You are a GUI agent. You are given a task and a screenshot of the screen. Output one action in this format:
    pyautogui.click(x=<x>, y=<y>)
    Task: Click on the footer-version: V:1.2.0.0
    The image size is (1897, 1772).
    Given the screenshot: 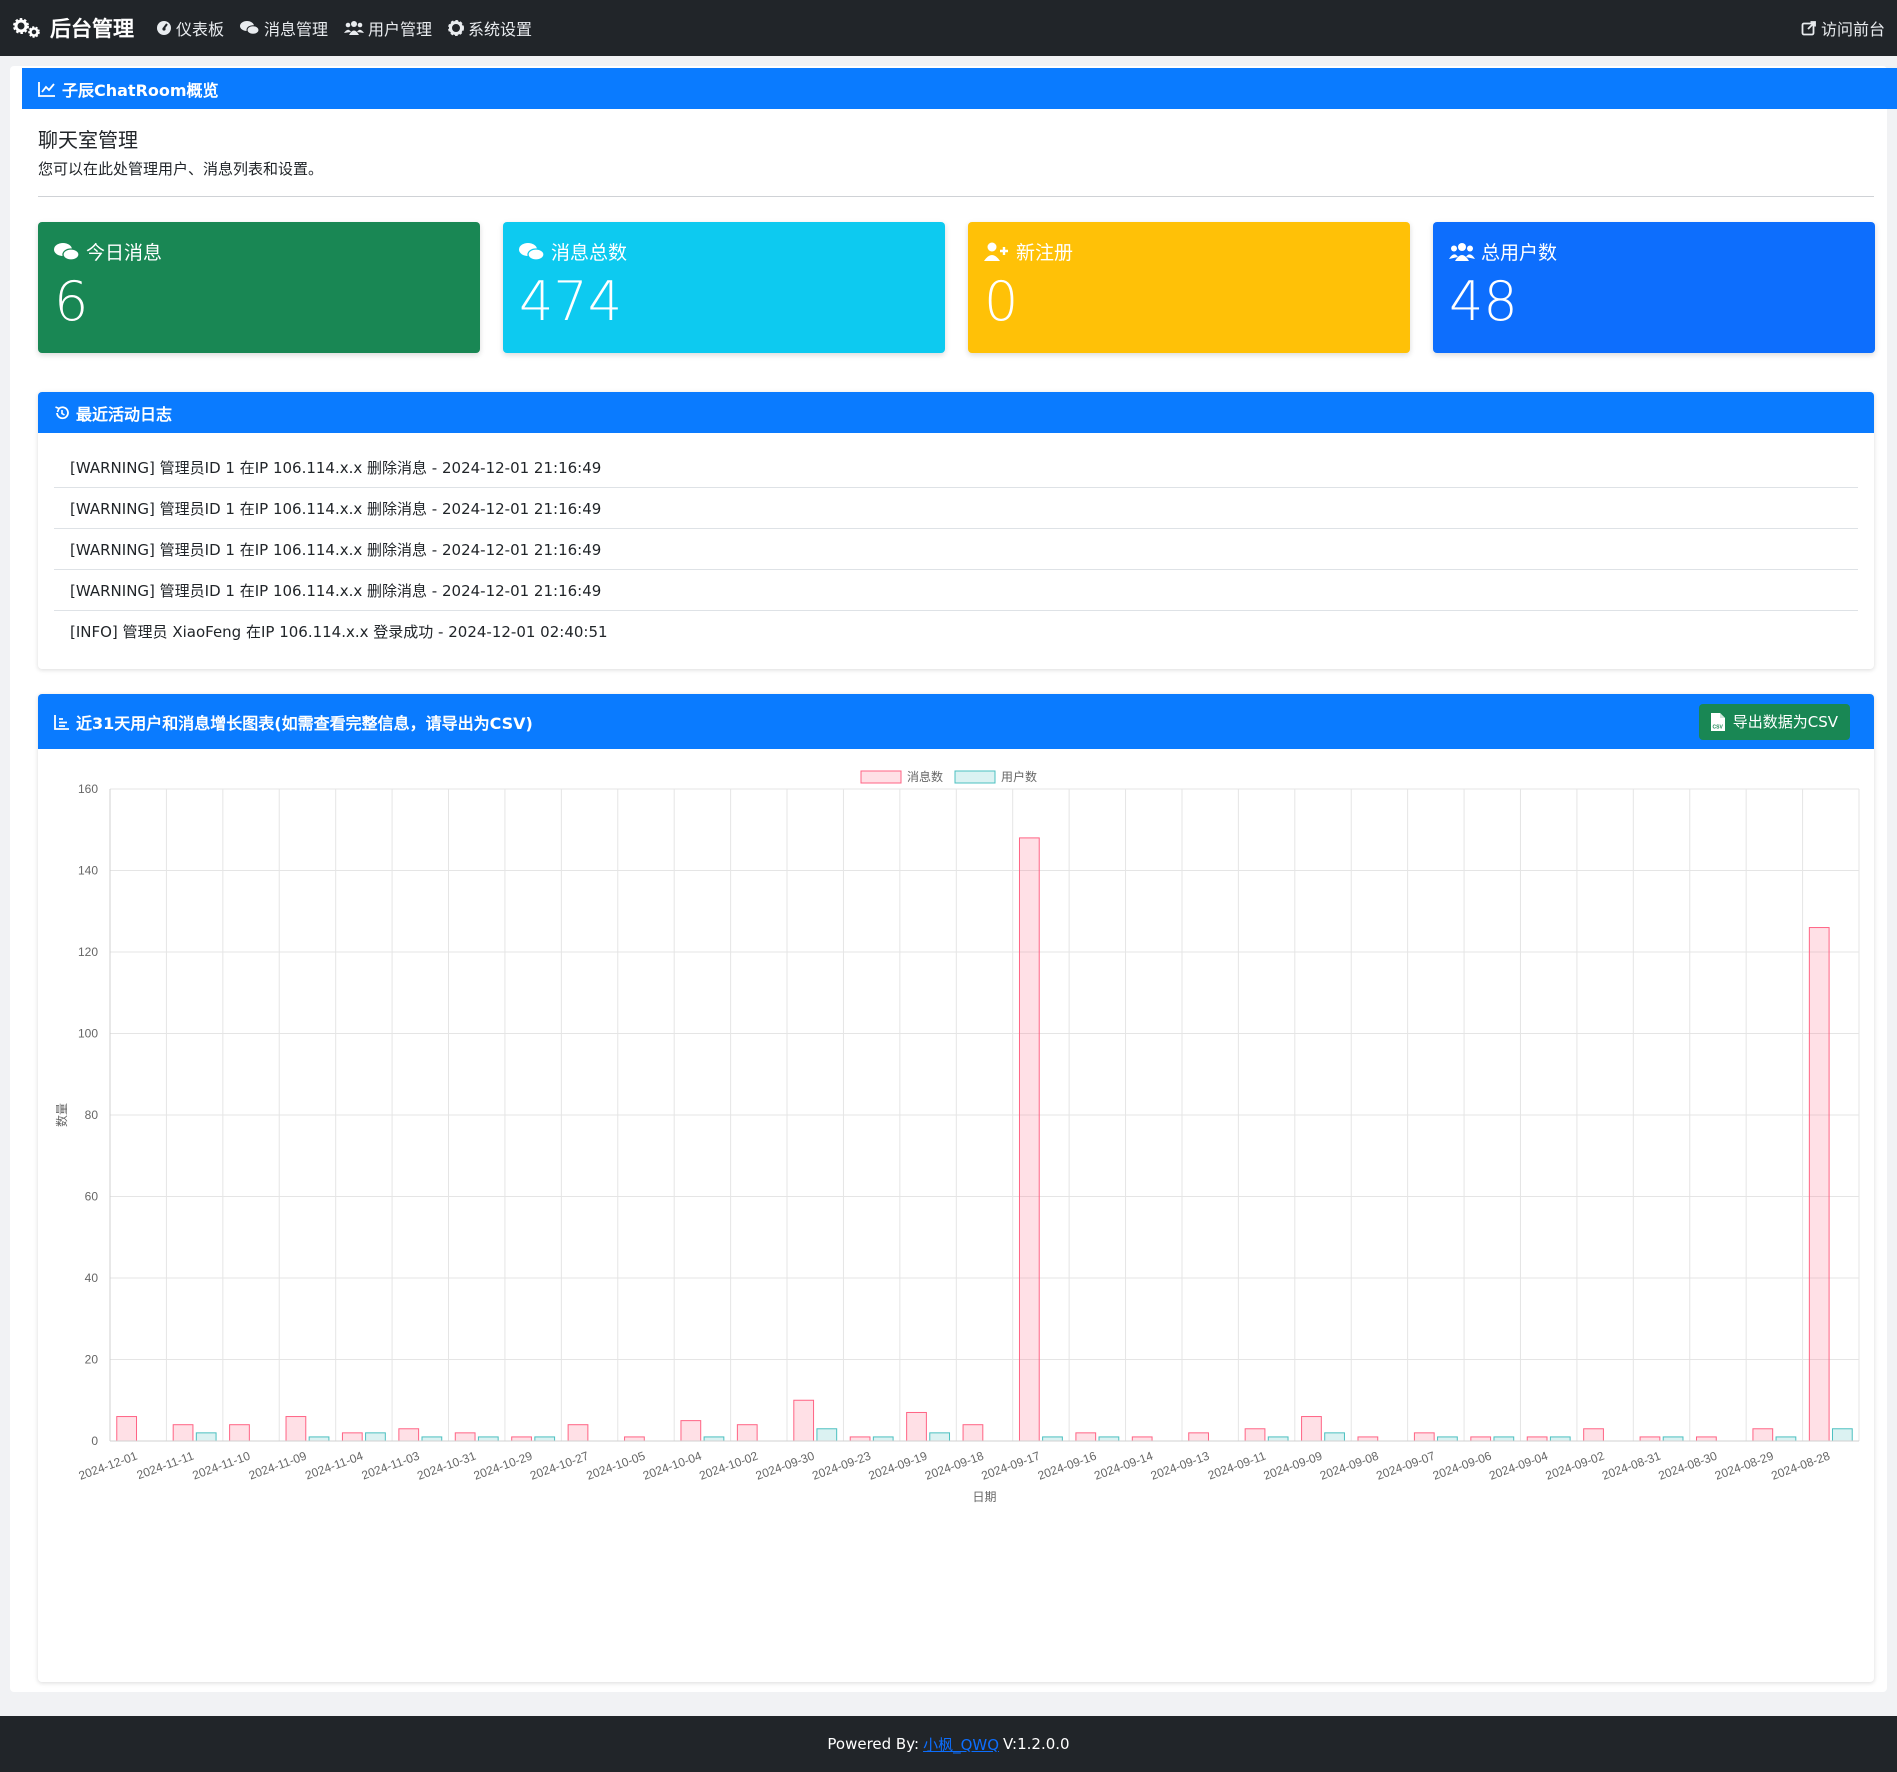 What is the action you would take?
    pyautogui.click(x=1036, y=1744)
    